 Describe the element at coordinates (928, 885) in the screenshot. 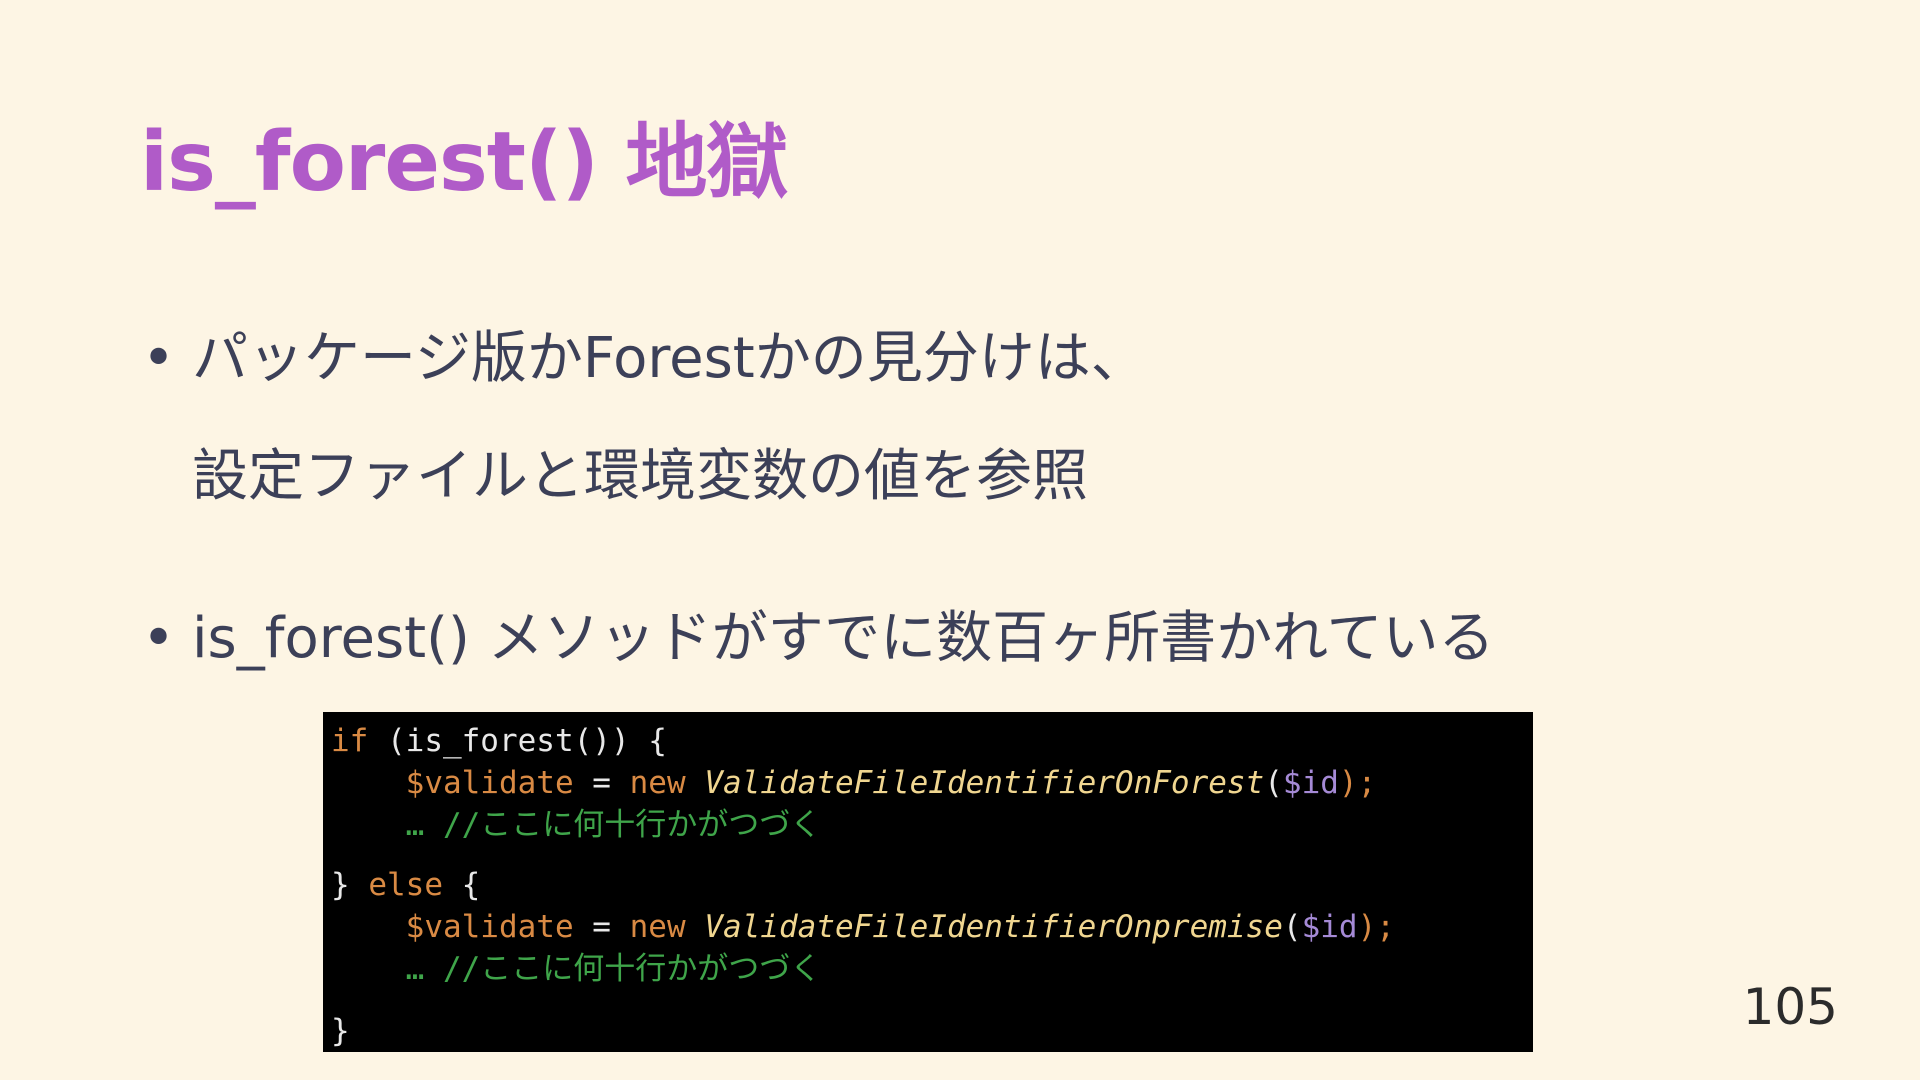

I see `code-line-4: } else {` at that location.